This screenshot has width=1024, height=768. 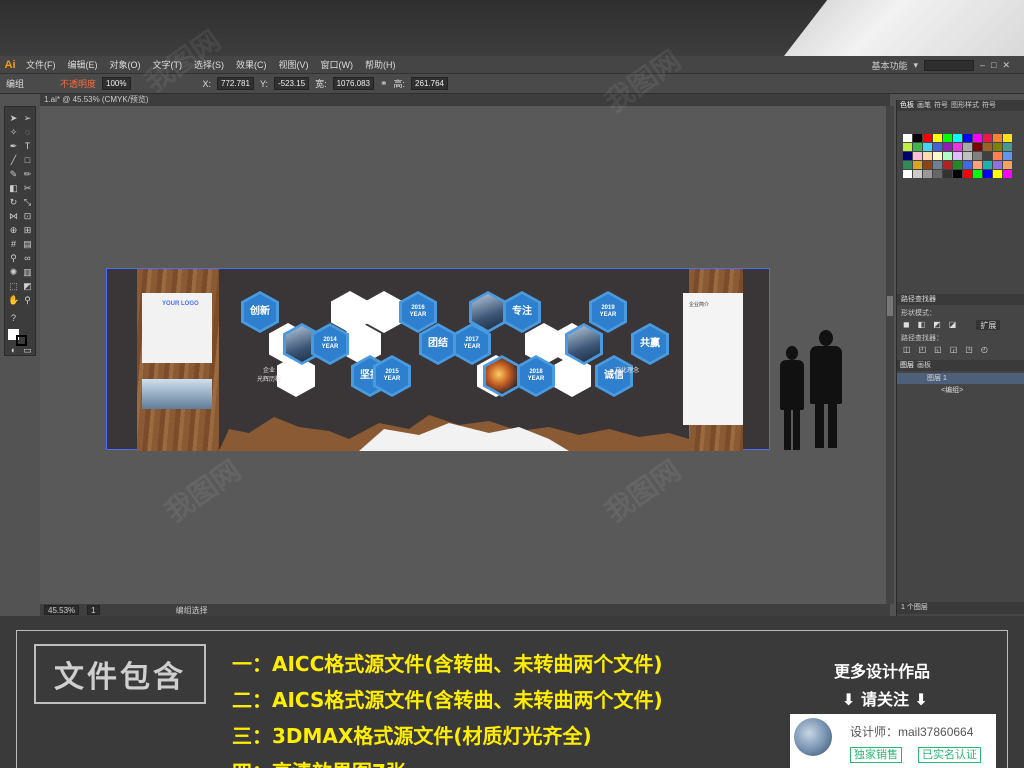 What do you see at coordinates (13, 160) in the screenshot?
I see `line-tool-icon: ╱` at bounding box center [13, 160].